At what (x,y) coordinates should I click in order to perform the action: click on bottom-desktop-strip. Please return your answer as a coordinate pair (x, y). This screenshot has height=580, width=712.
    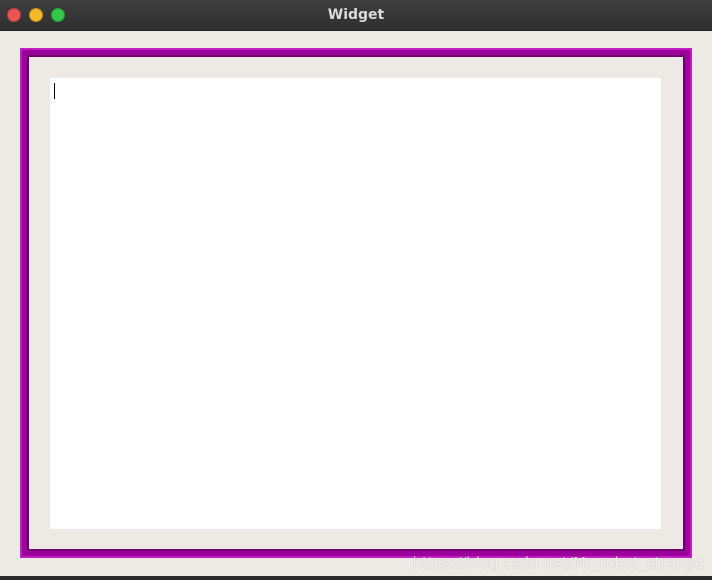
    Looking at the image, I should click on (356, 578).